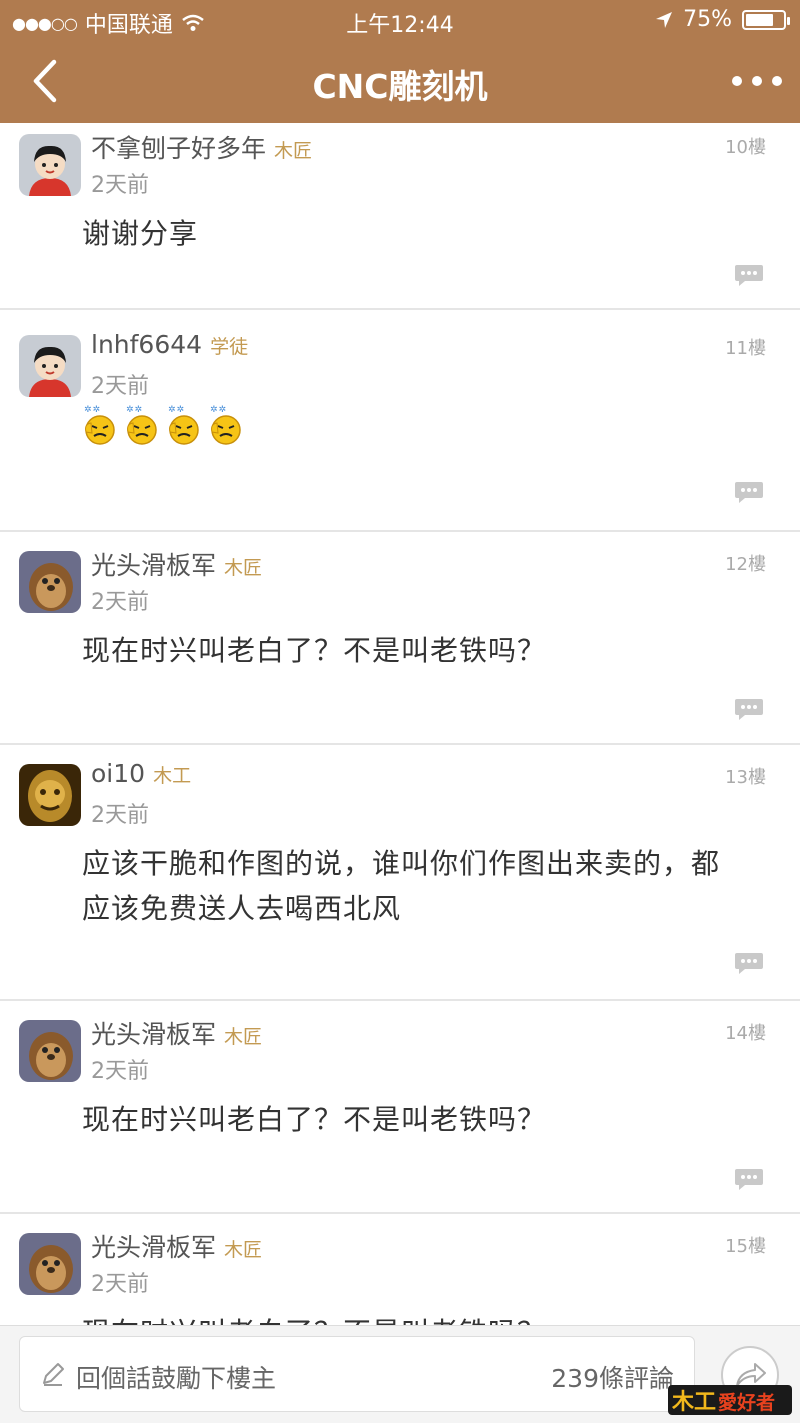 This screenshot has width=800, height=1423. Describe the element at coordinates (357, 1374) in the screenshot. I see `comment-input: 回個話鼓勵下樓主 239條評論` at that location.